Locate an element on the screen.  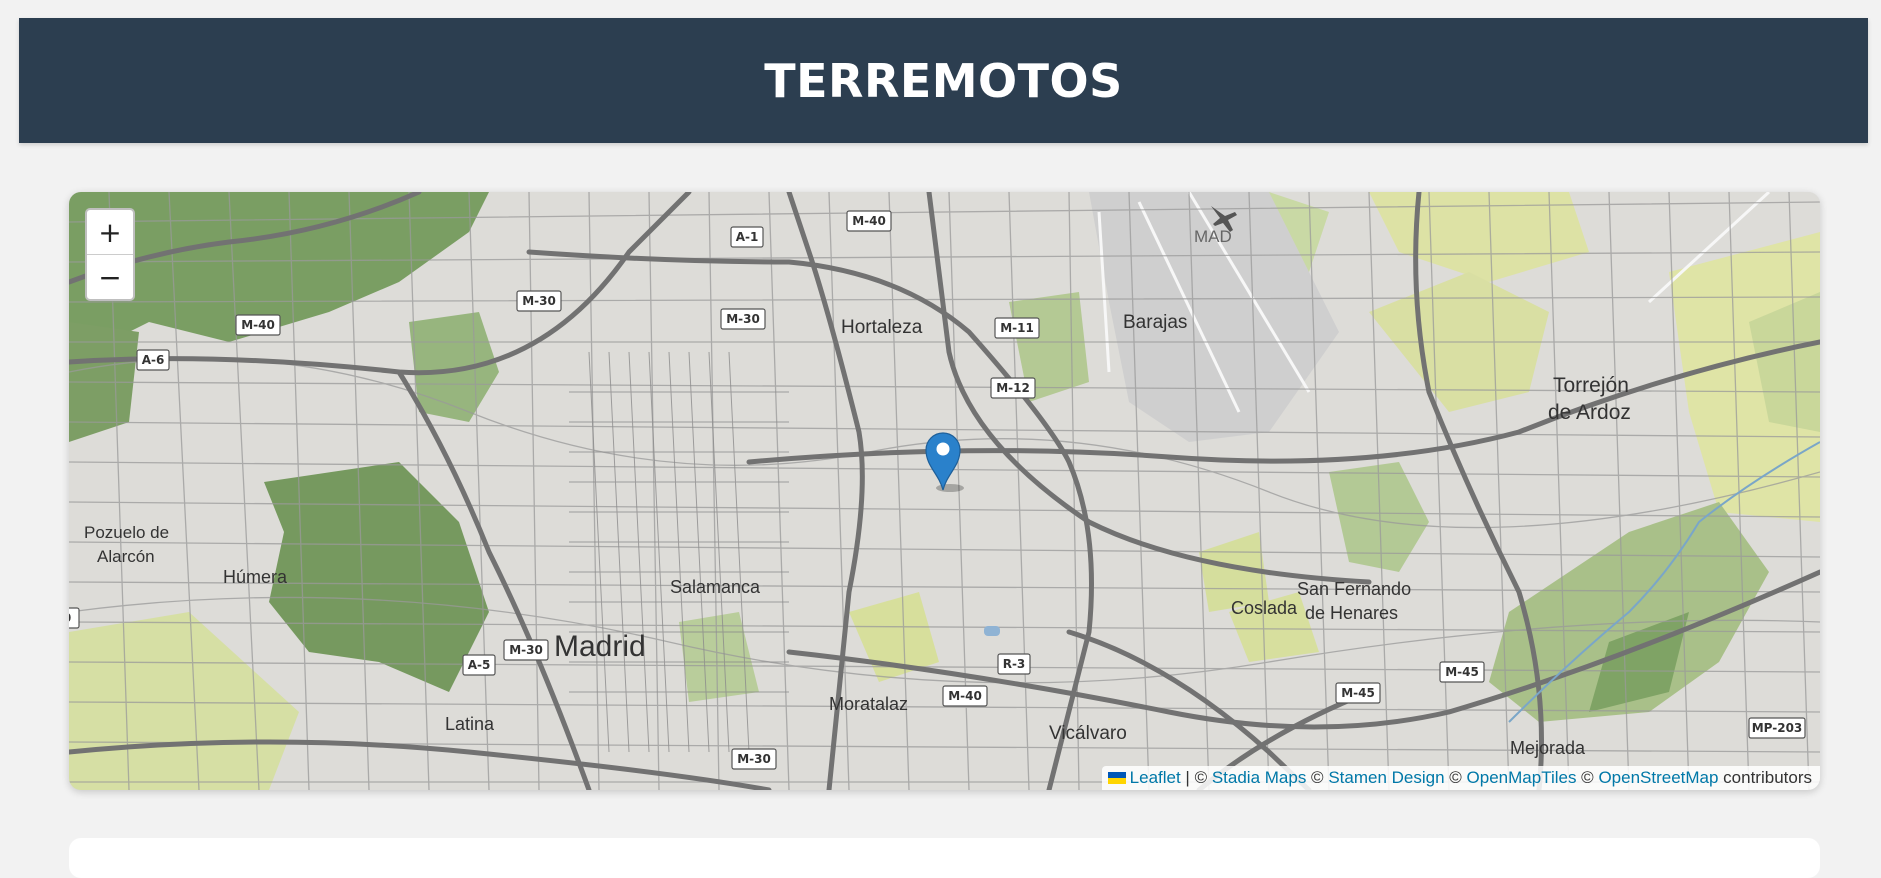
zoom-control: + − is located at coordinates (110, 254).